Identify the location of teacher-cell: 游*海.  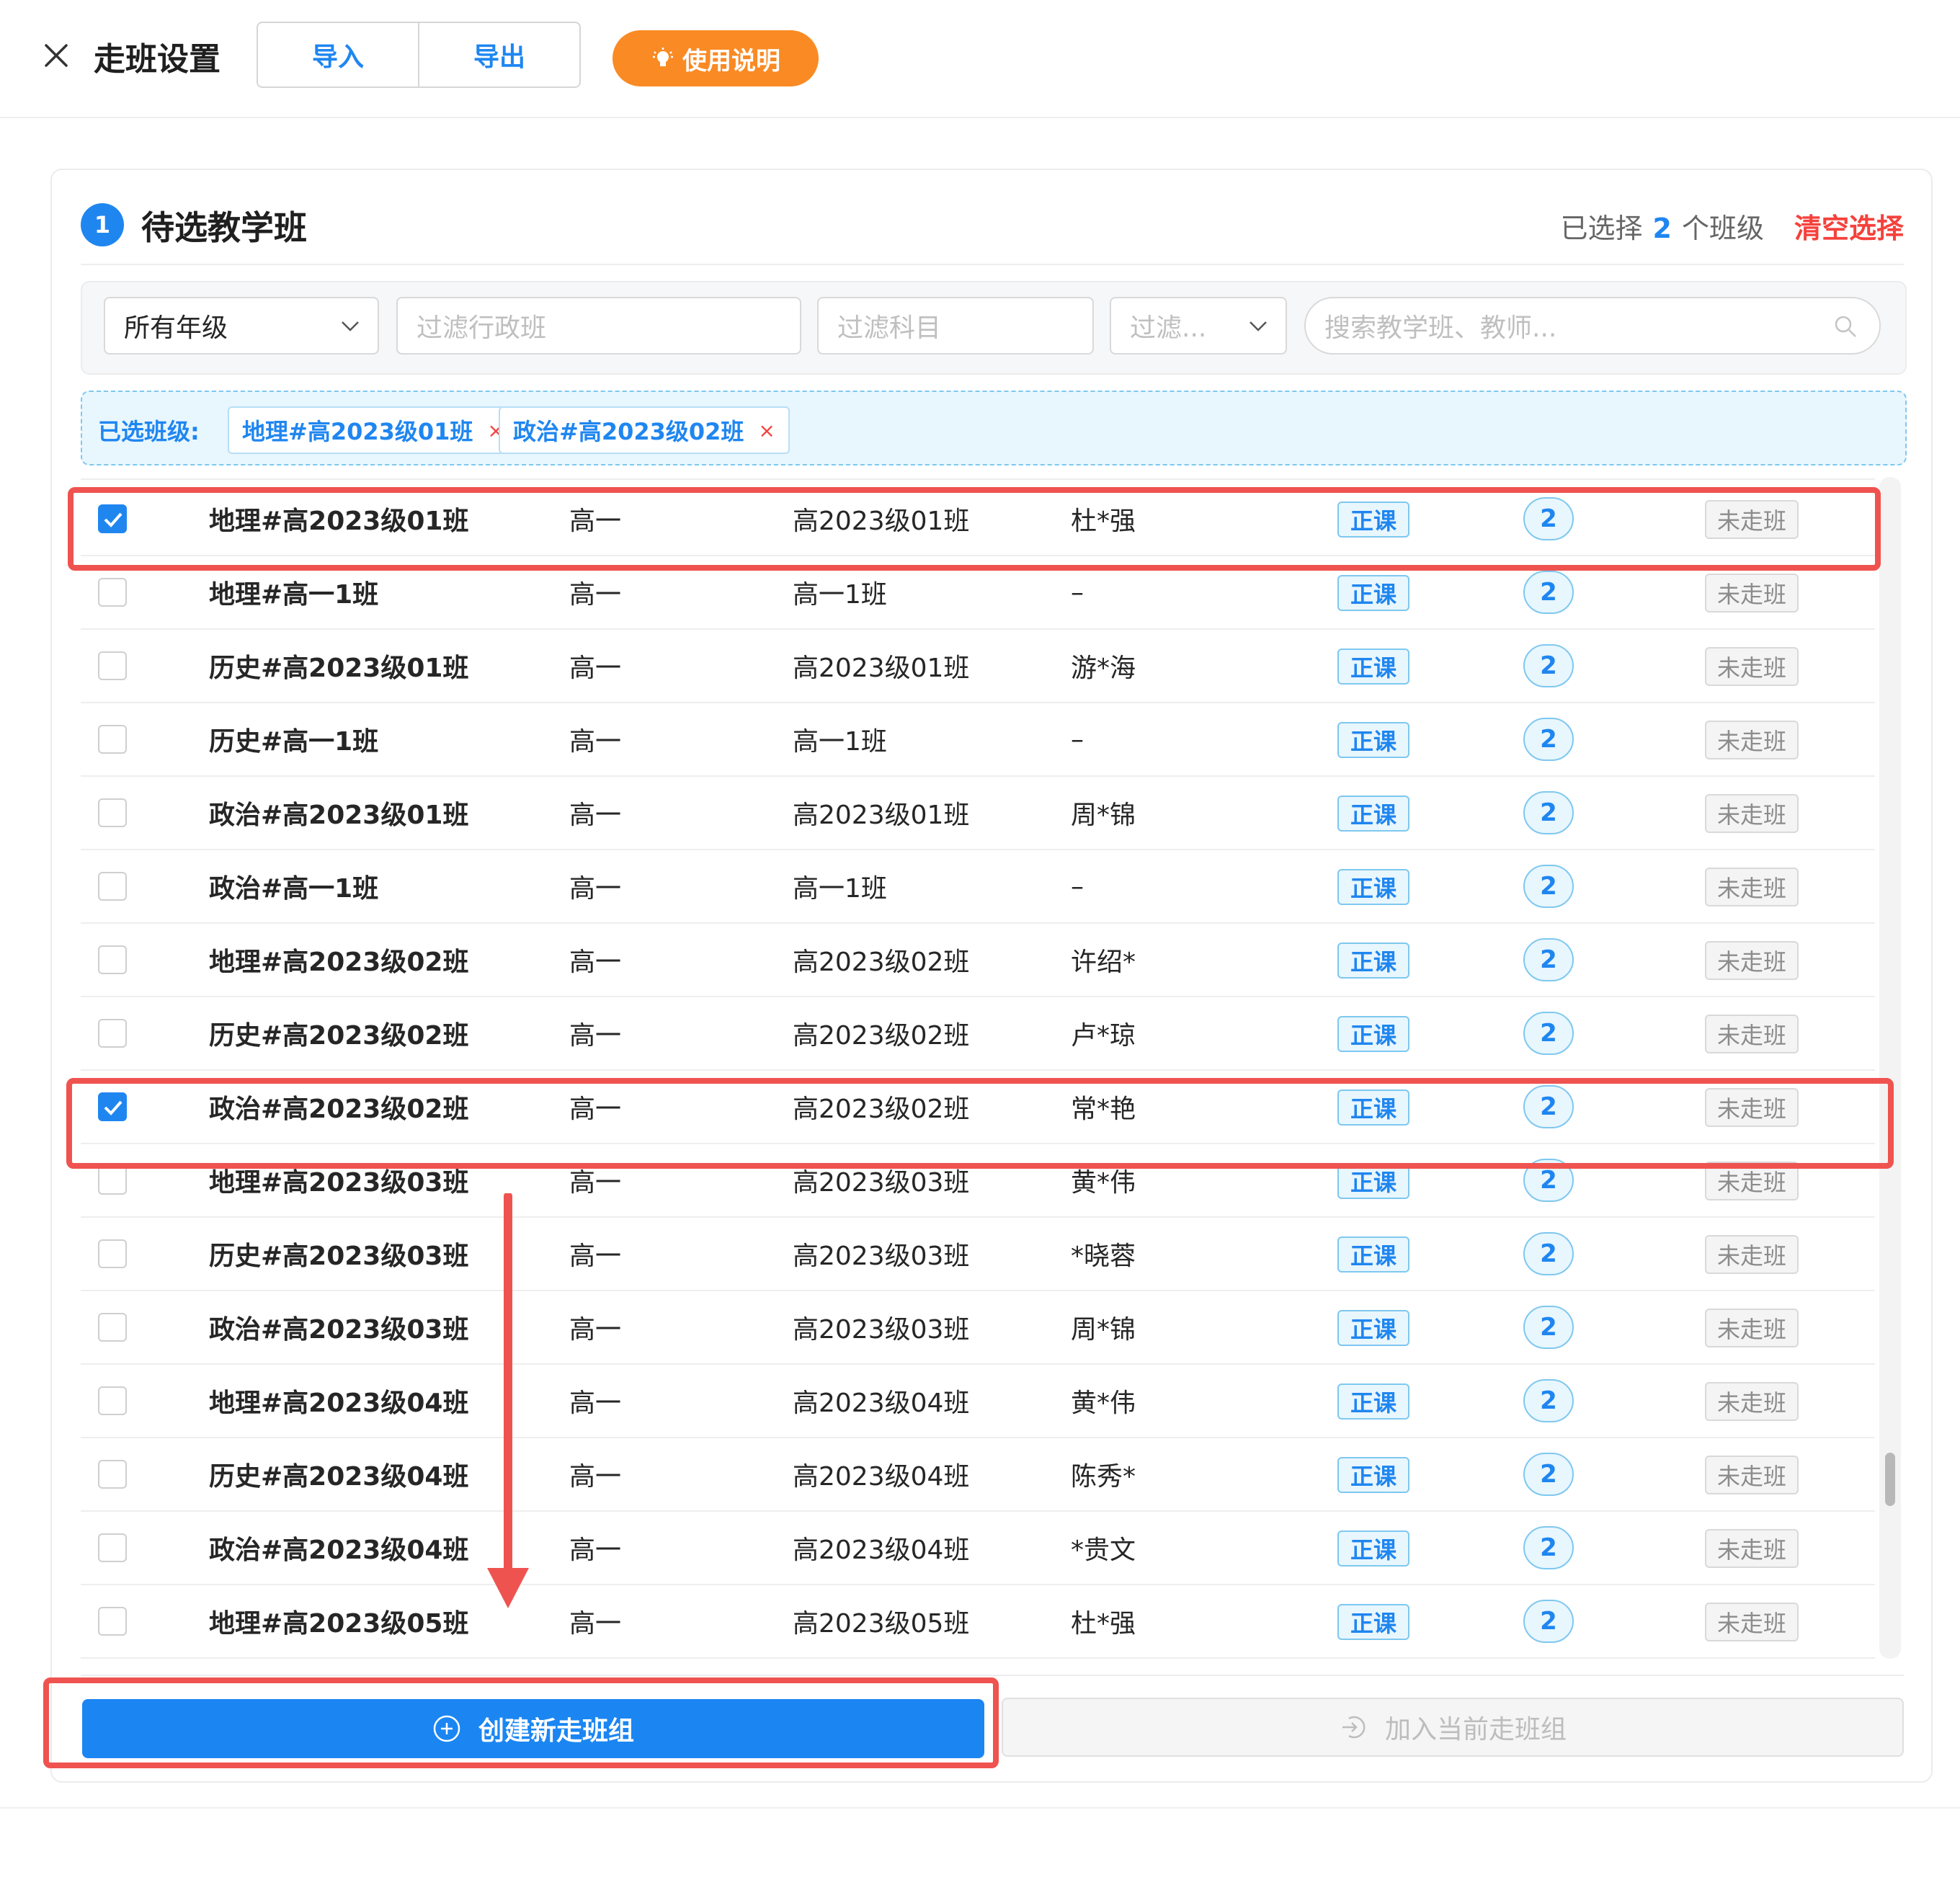
(1103, 668).